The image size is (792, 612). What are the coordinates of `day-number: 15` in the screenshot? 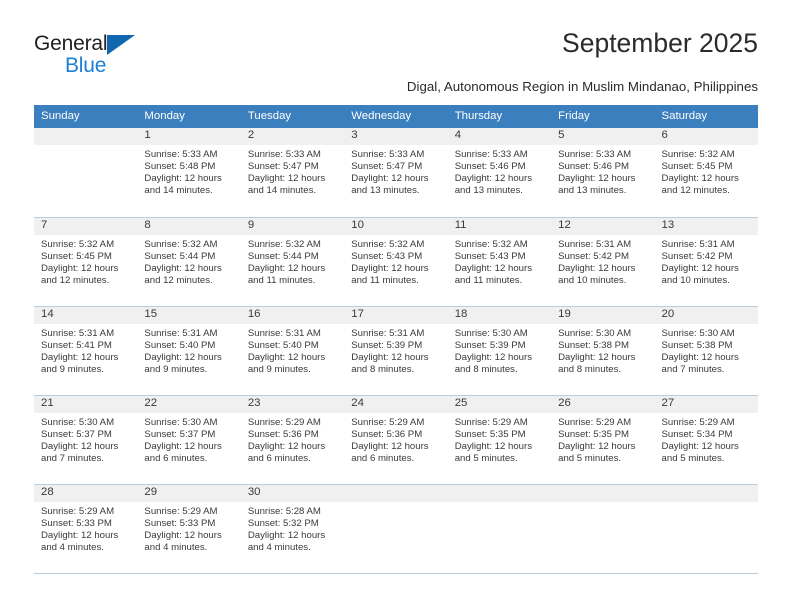 It's located at (189, 315).